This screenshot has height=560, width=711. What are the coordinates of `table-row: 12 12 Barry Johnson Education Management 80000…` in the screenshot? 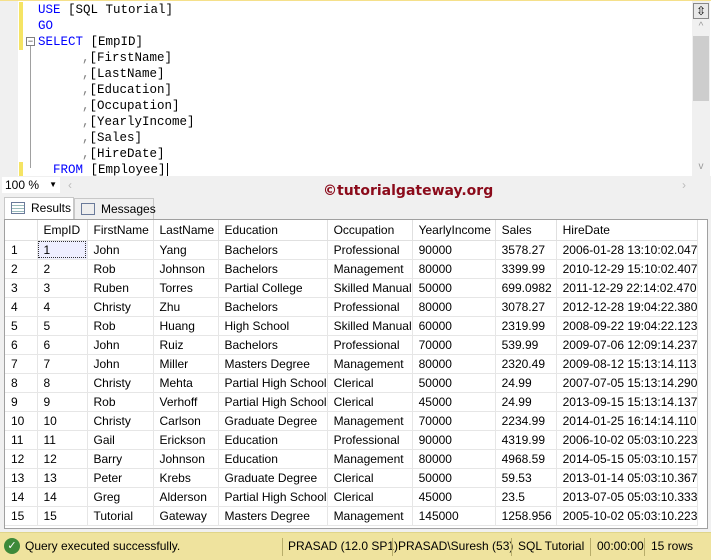 It's located at (352, 459).